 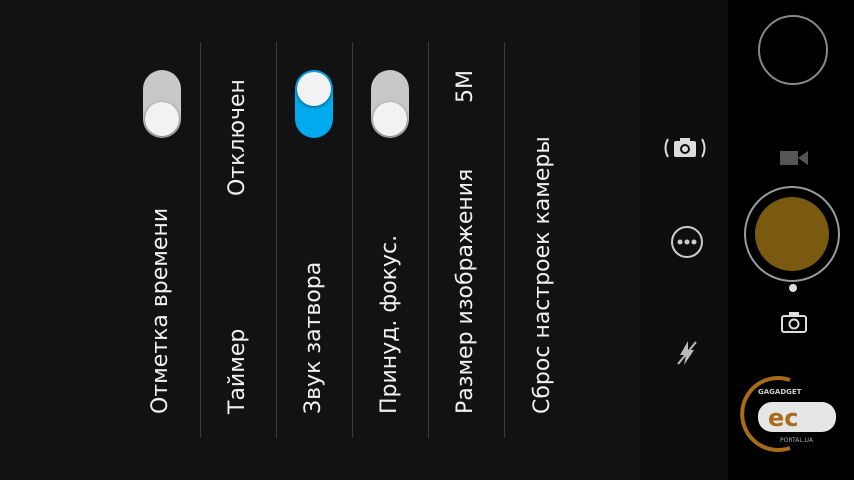 I want to click on setting-timestamp: Отметка времени, so click(x=162, y=240).